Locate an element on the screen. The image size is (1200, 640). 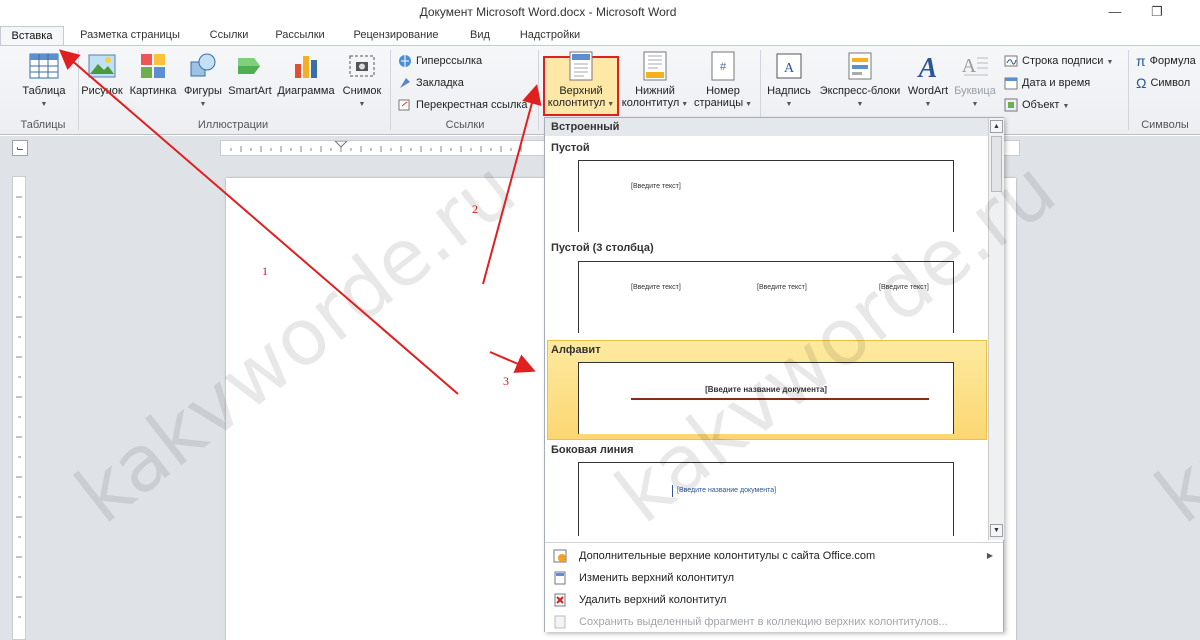
gallery-item-blank: [Введите текст] is located at coordinates (766, 196).